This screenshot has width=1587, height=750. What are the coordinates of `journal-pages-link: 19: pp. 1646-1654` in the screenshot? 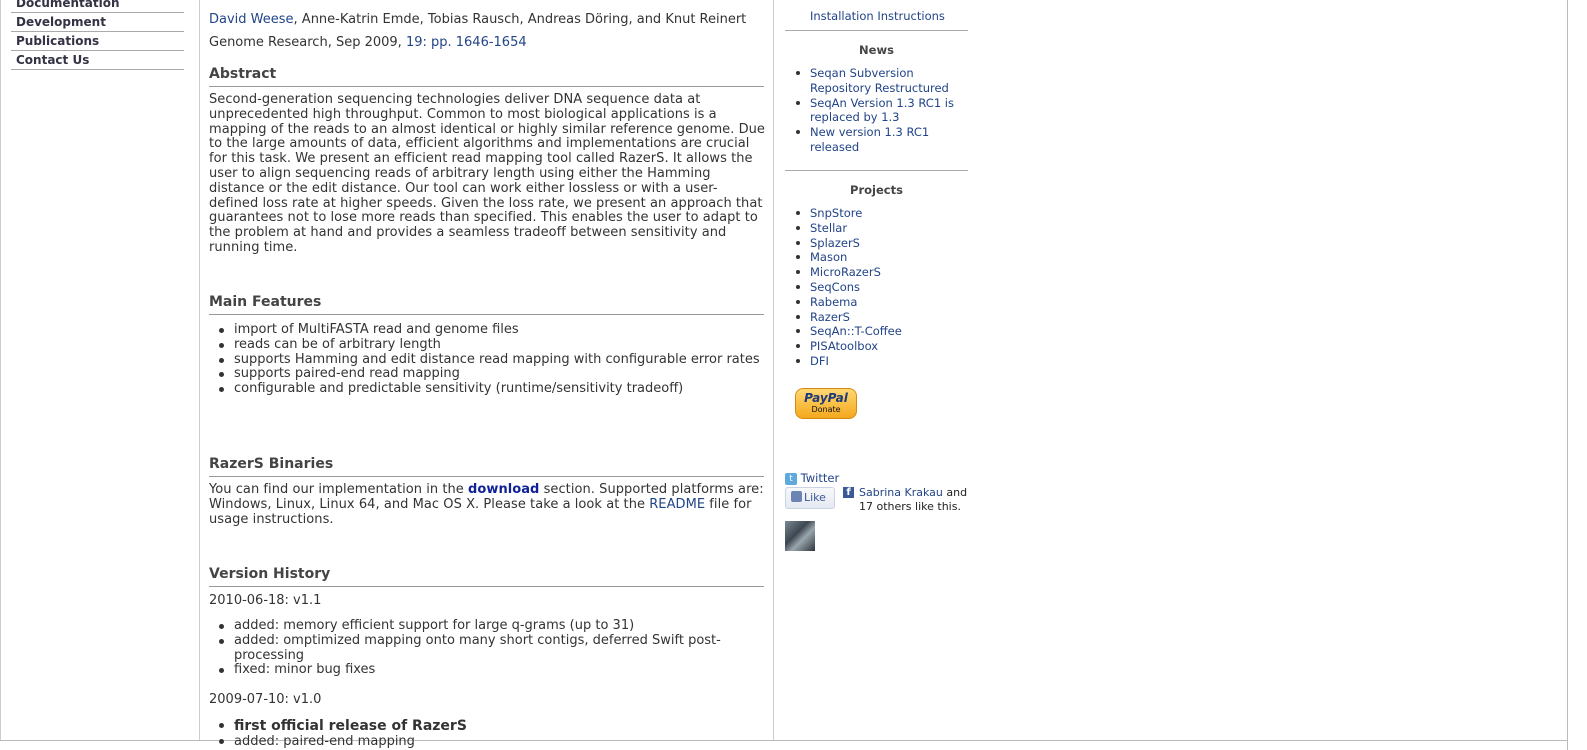 It's located at (466, 42).